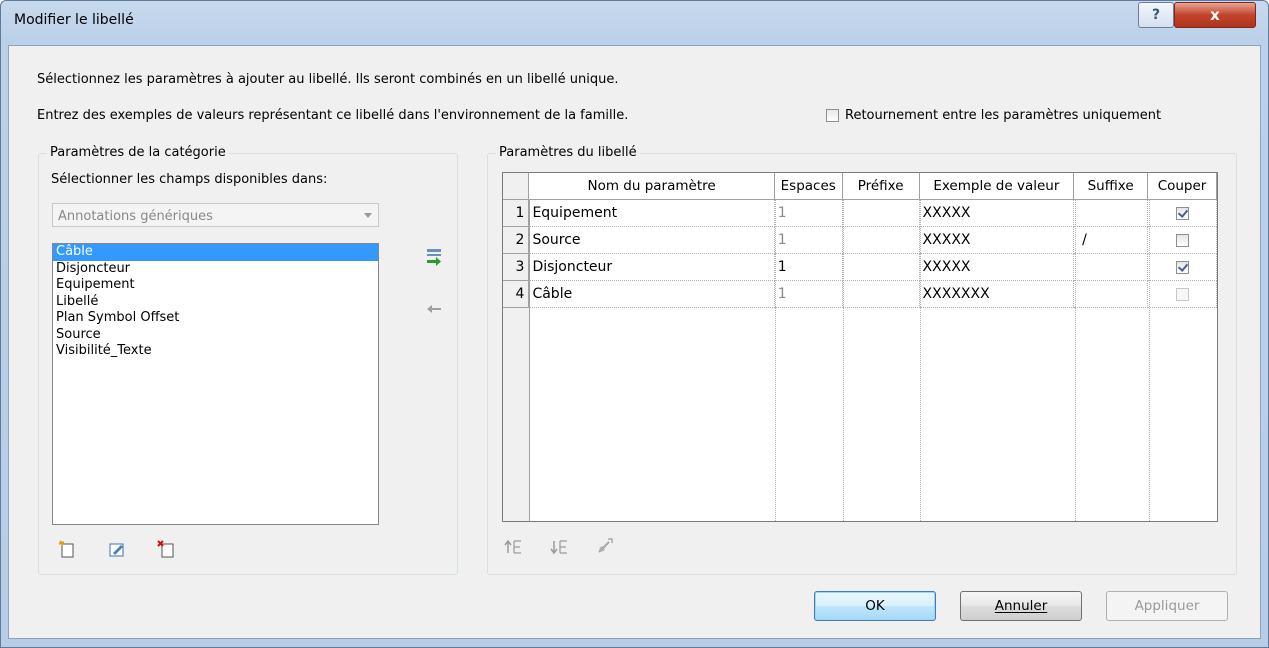 This screenshot has width=1269, height=648. I want to click on row-header-corner, so click(516, 186).